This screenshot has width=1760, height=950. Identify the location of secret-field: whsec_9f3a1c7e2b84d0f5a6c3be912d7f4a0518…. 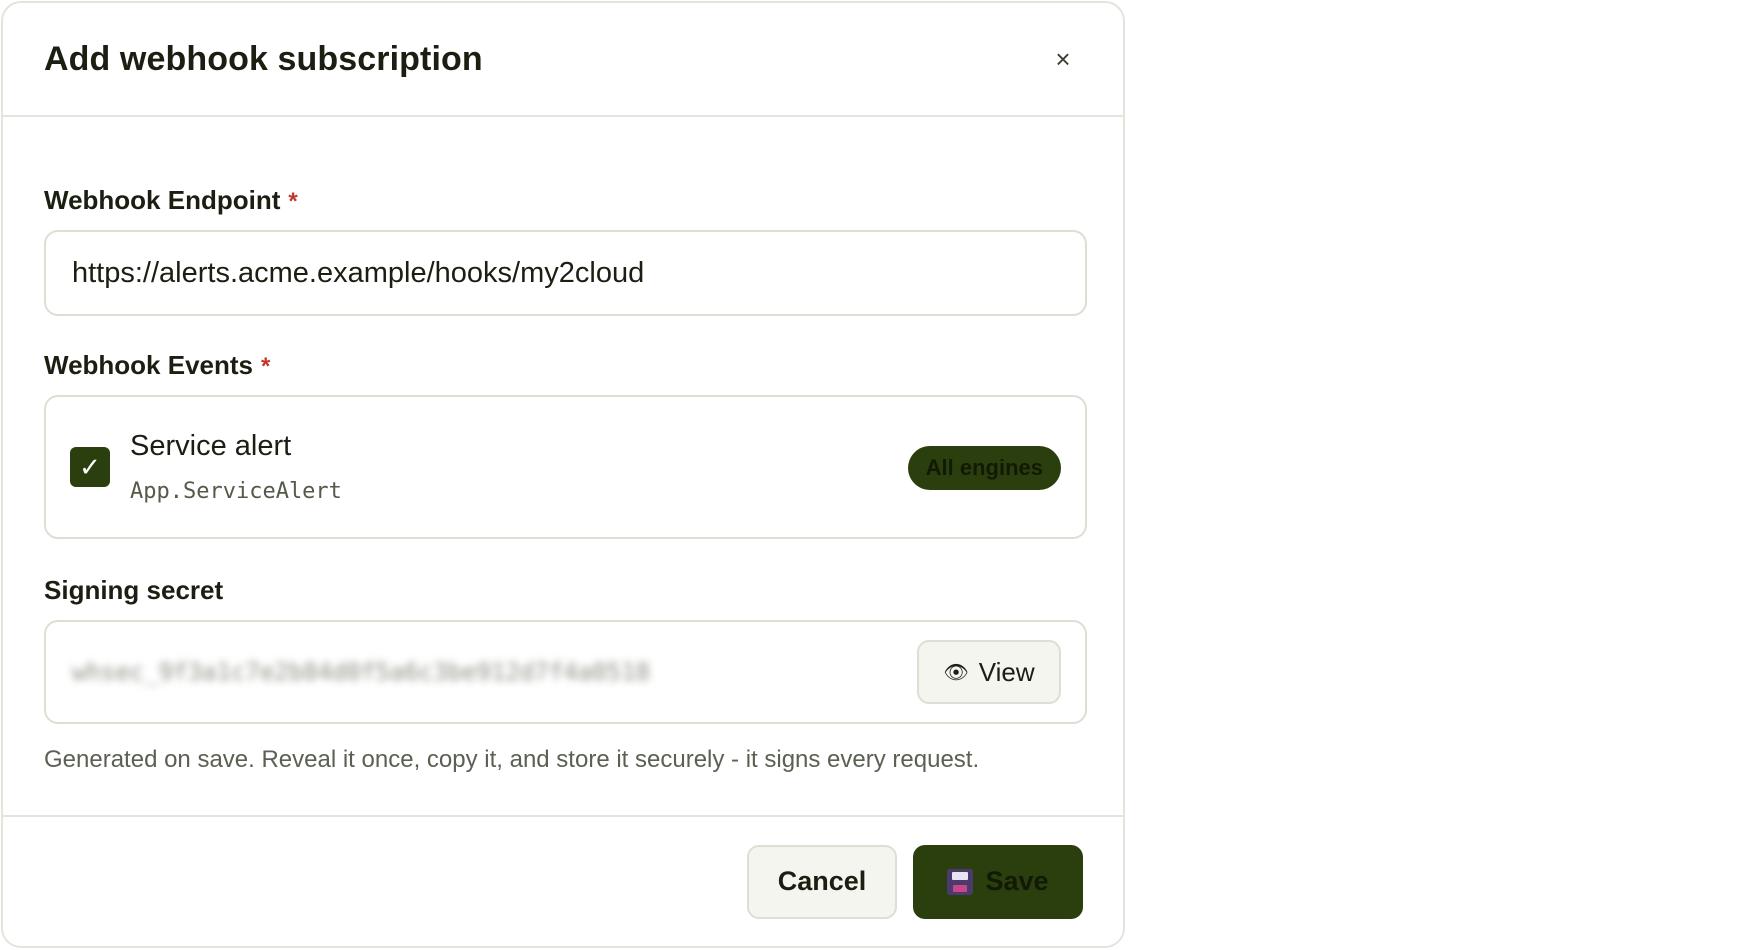
(565, 672).